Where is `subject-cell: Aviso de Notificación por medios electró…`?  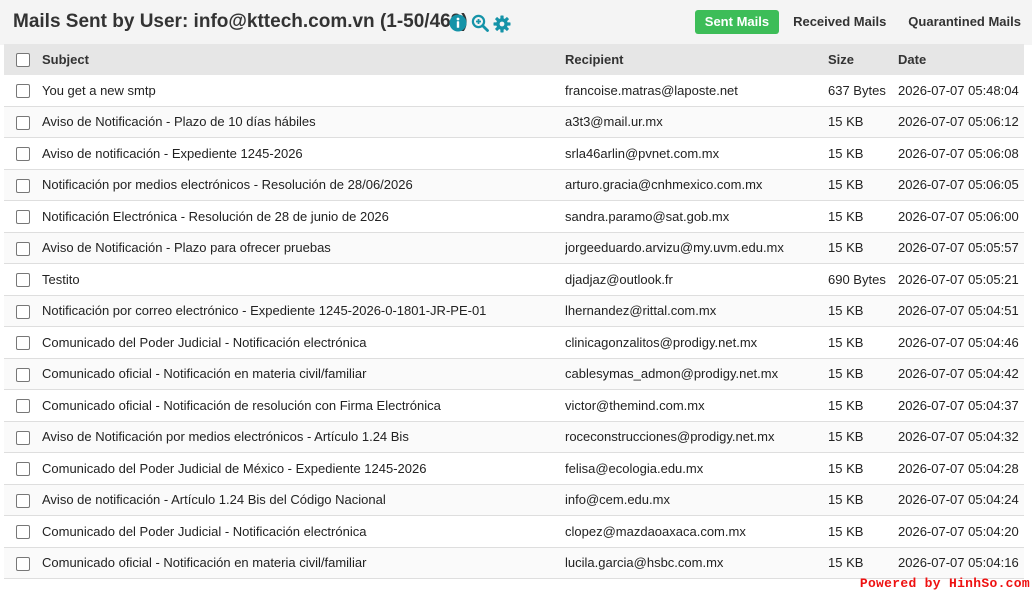
subject-cell: Aviso de Notificación por medios electró… is located at coordinates (303, 437).